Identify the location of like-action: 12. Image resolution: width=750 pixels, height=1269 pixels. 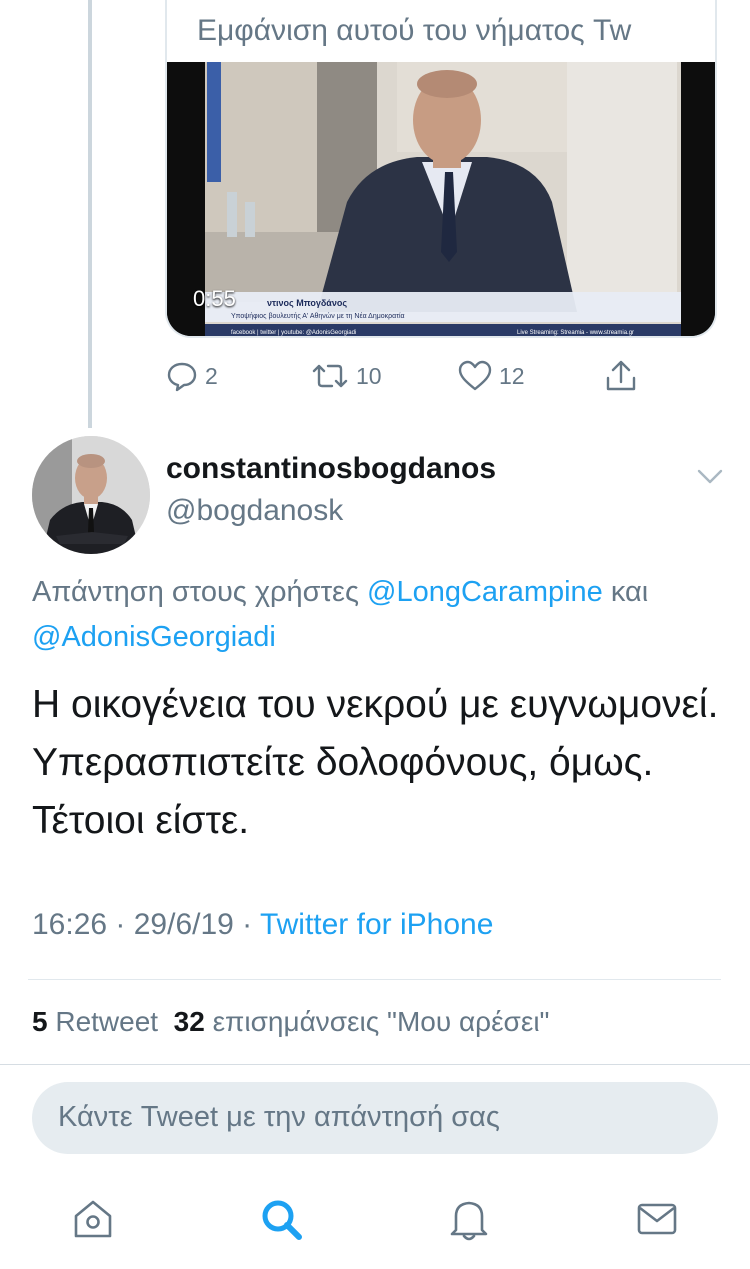
(491, 376).